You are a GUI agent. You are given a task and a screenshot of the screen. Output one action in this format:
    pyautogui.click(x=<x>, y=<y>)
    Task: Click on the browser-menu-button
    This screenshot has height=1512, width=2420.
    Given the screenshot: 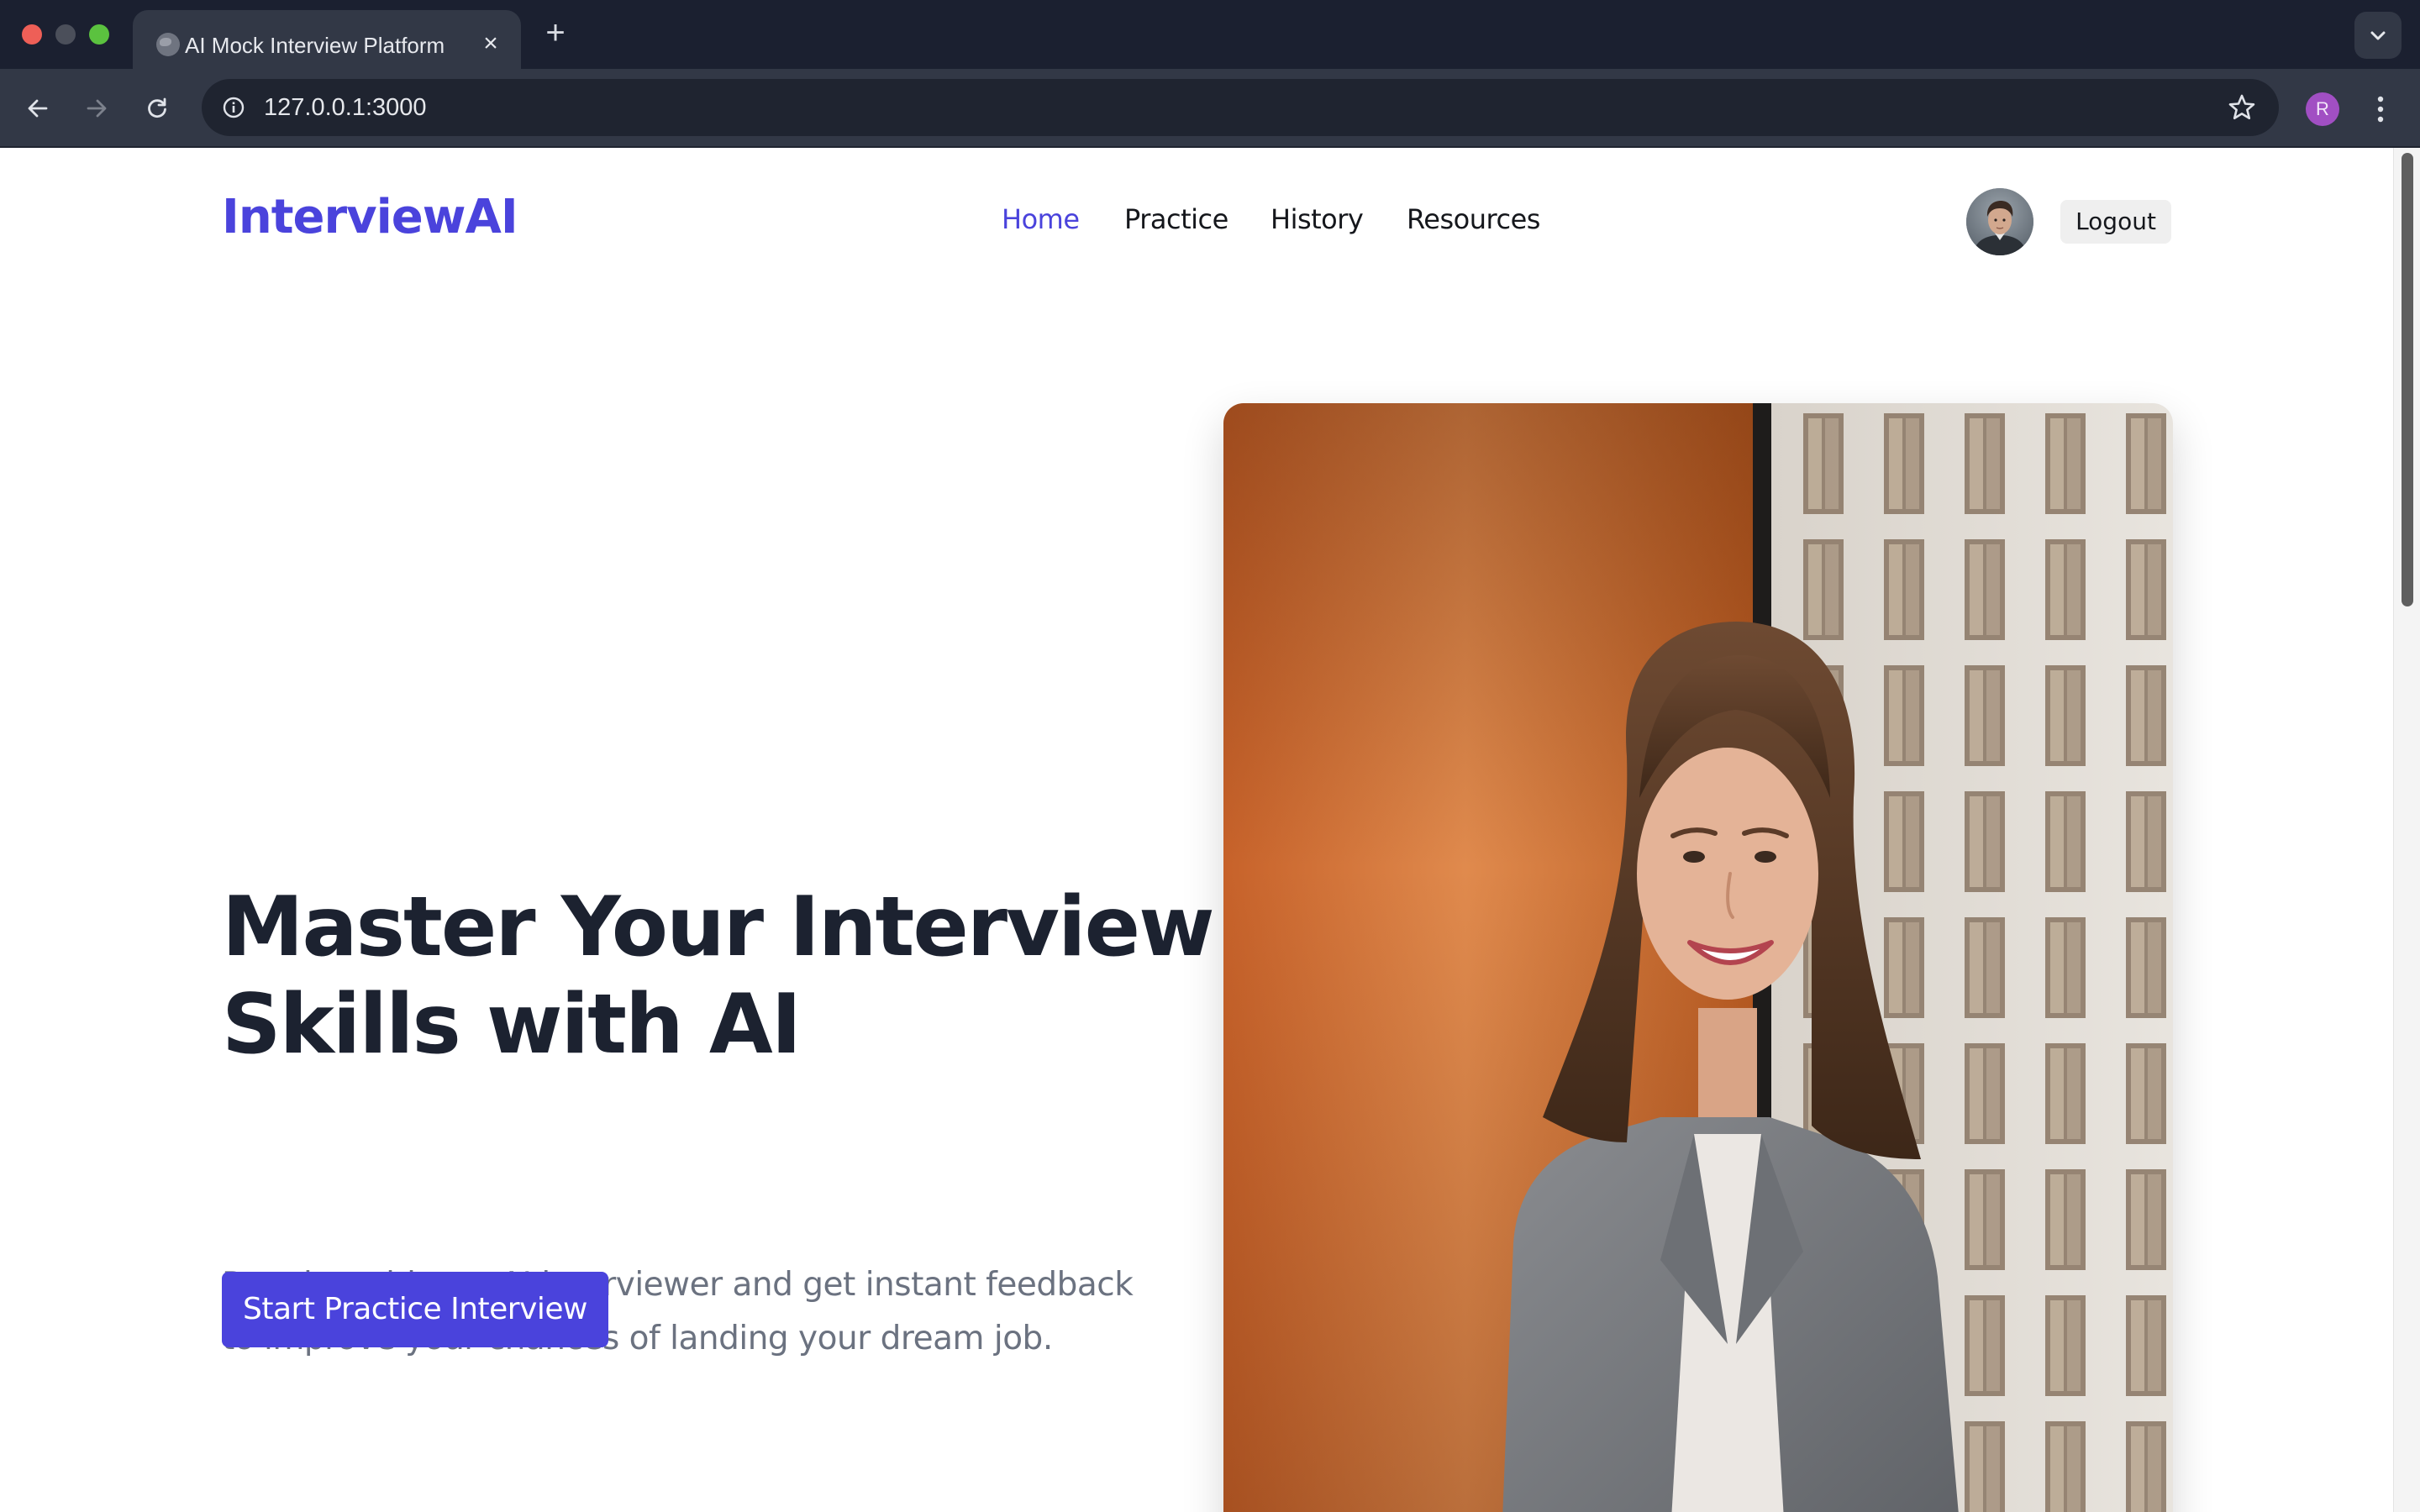 What is the action you would take?
    pyautogui.click(x=2381, y=109)
    